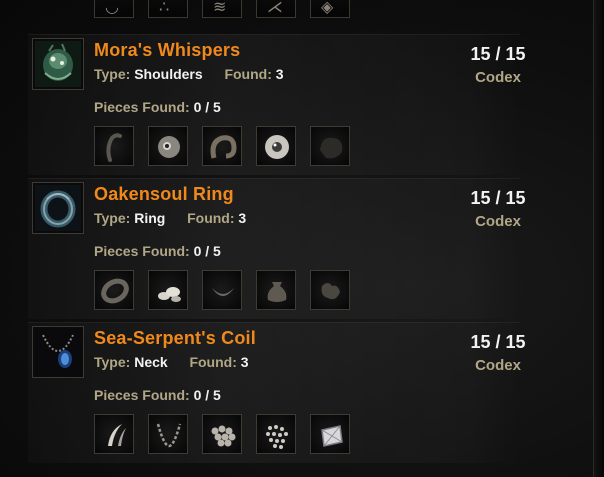 Image resolution: width=604 pixels, height=477 pixels. I want to click on chain-icon, so click(168, 434).